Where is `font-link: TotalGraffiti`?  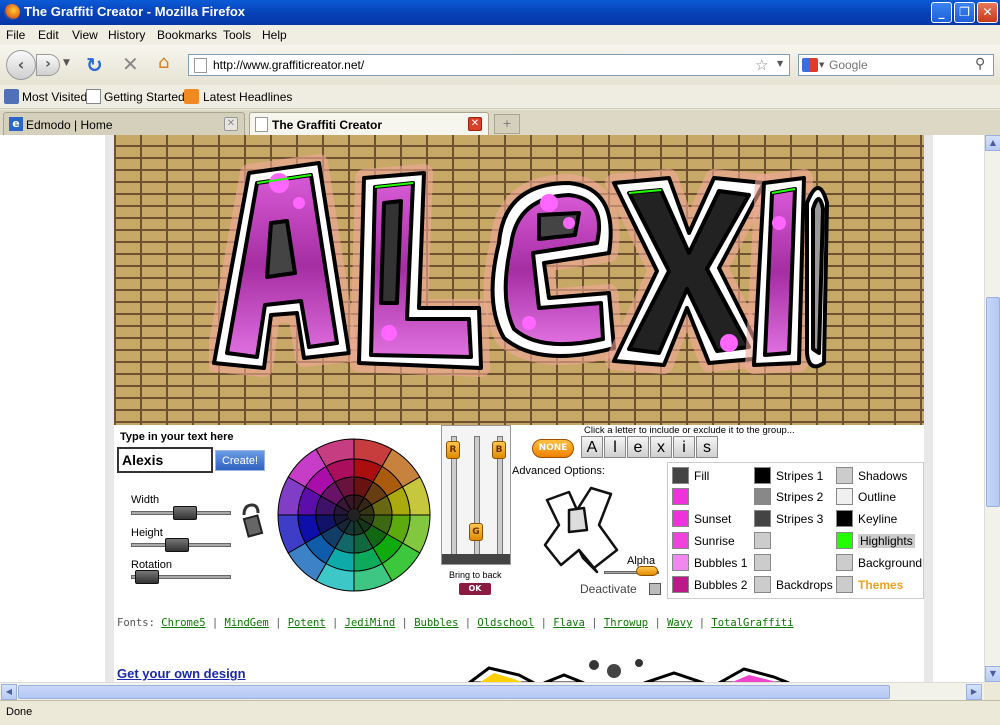
font-link: TotalGraffiti is located at coordinates (752, 623).